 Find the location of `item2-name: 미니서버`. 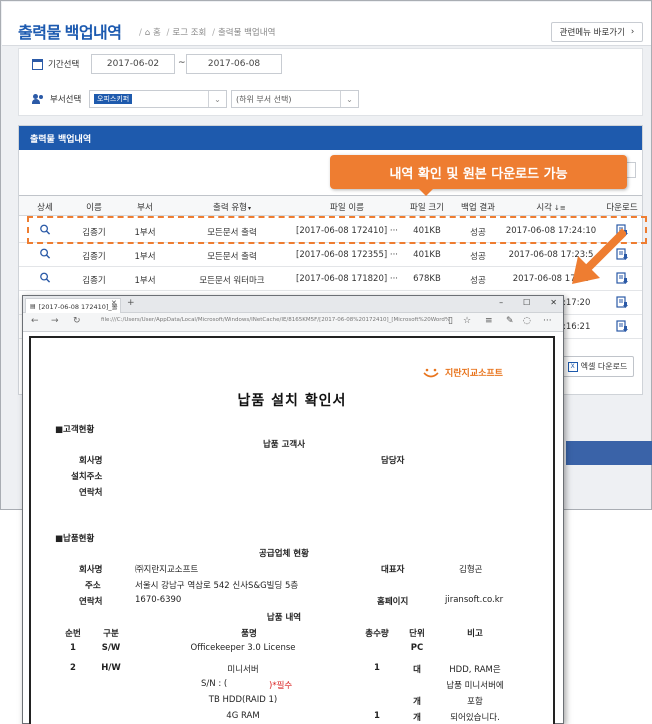

item2-name: 미니서버 is located at coordinates (243, 670).